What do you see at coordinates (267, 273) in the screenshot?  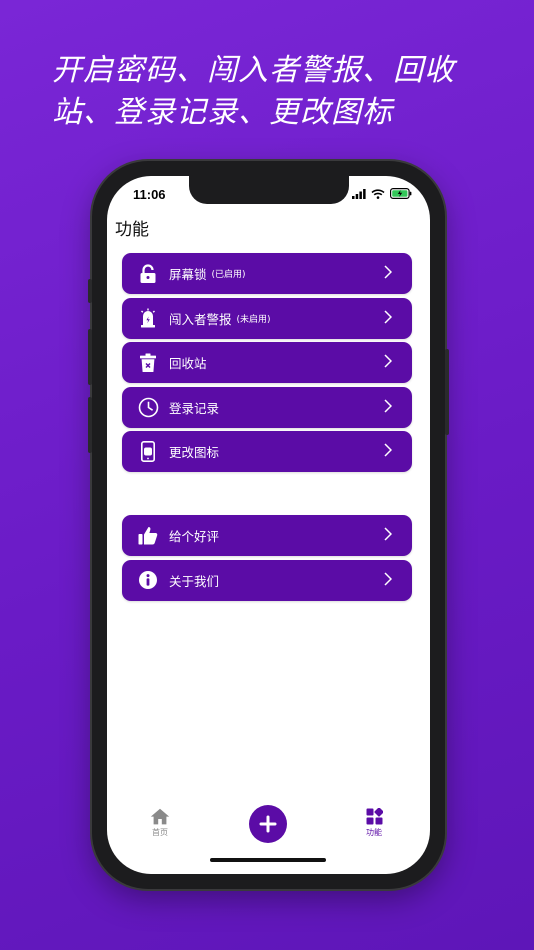 I see `menu-item-screen-lock: 屏幕锁 (已启用)` at bounding box center [267, 273].